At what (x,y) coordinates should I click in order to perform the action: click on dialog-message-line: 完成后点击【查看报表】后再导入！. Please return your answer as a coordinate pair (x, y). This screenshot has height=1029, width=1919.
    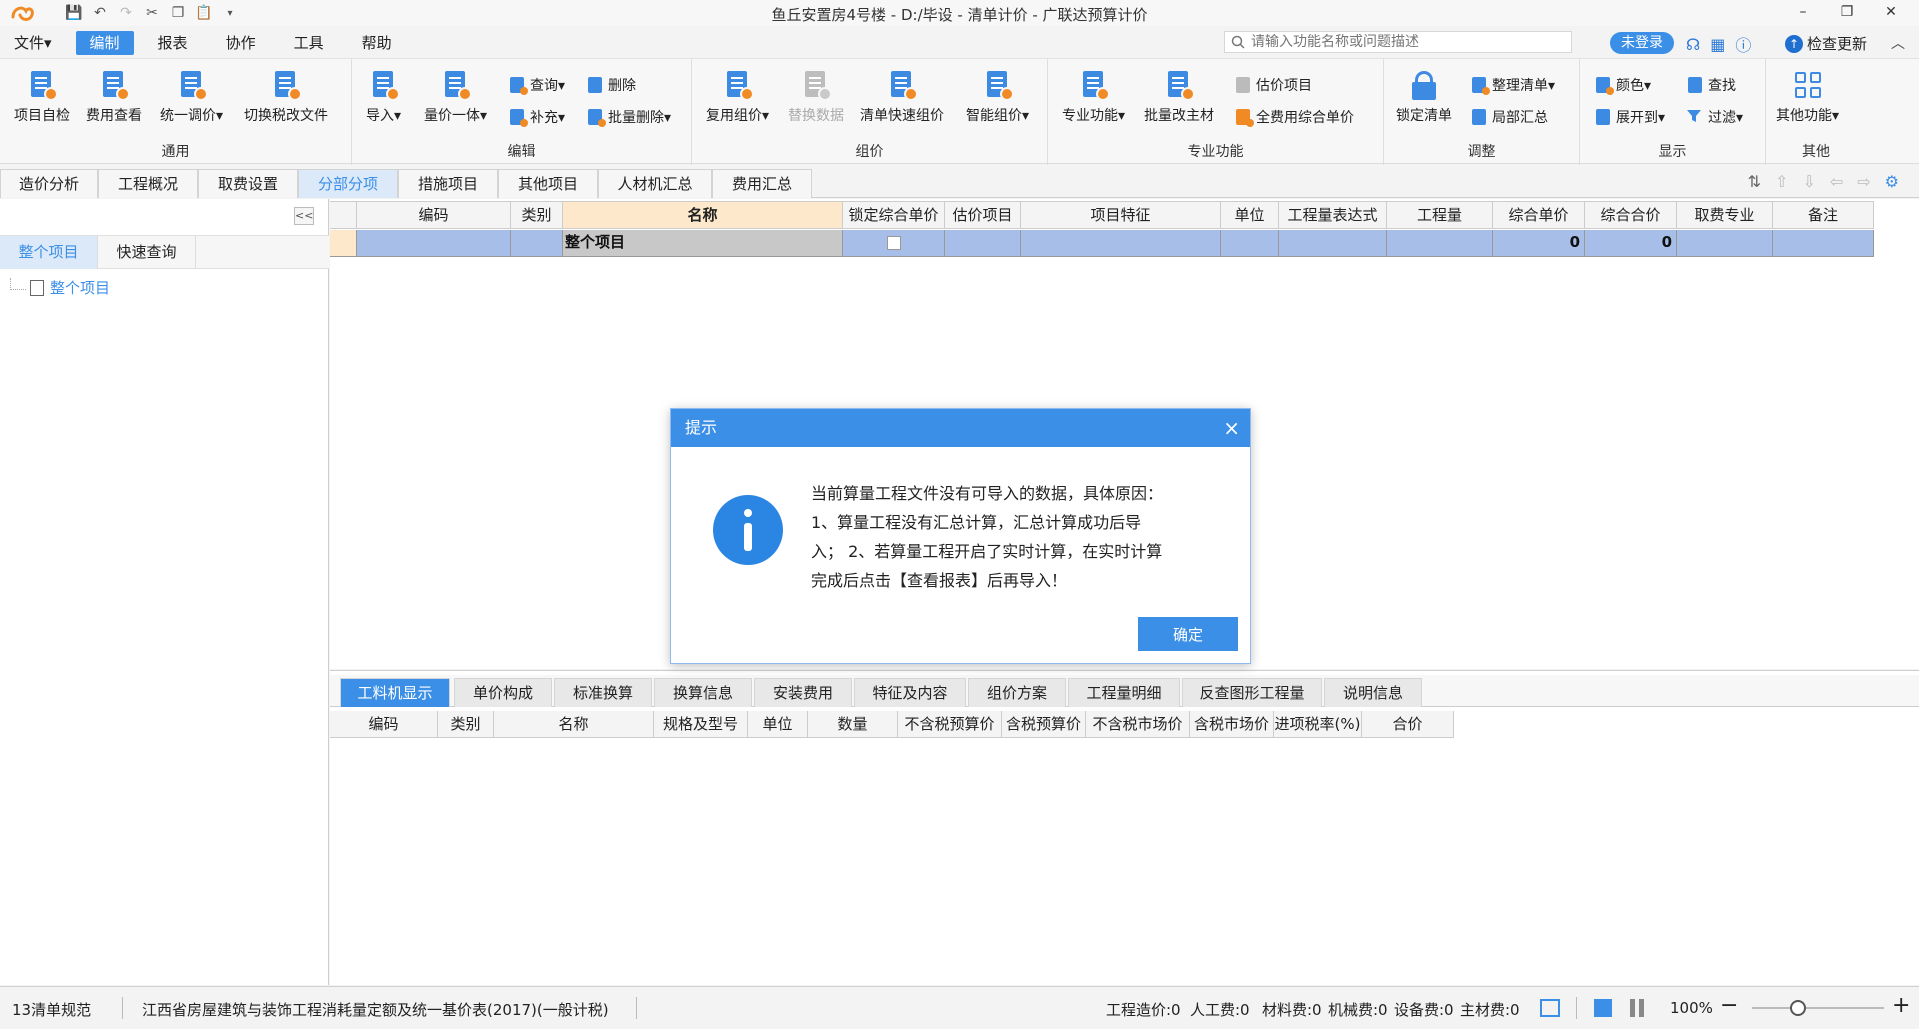
    Looking at the image, I should click on (939, 580).